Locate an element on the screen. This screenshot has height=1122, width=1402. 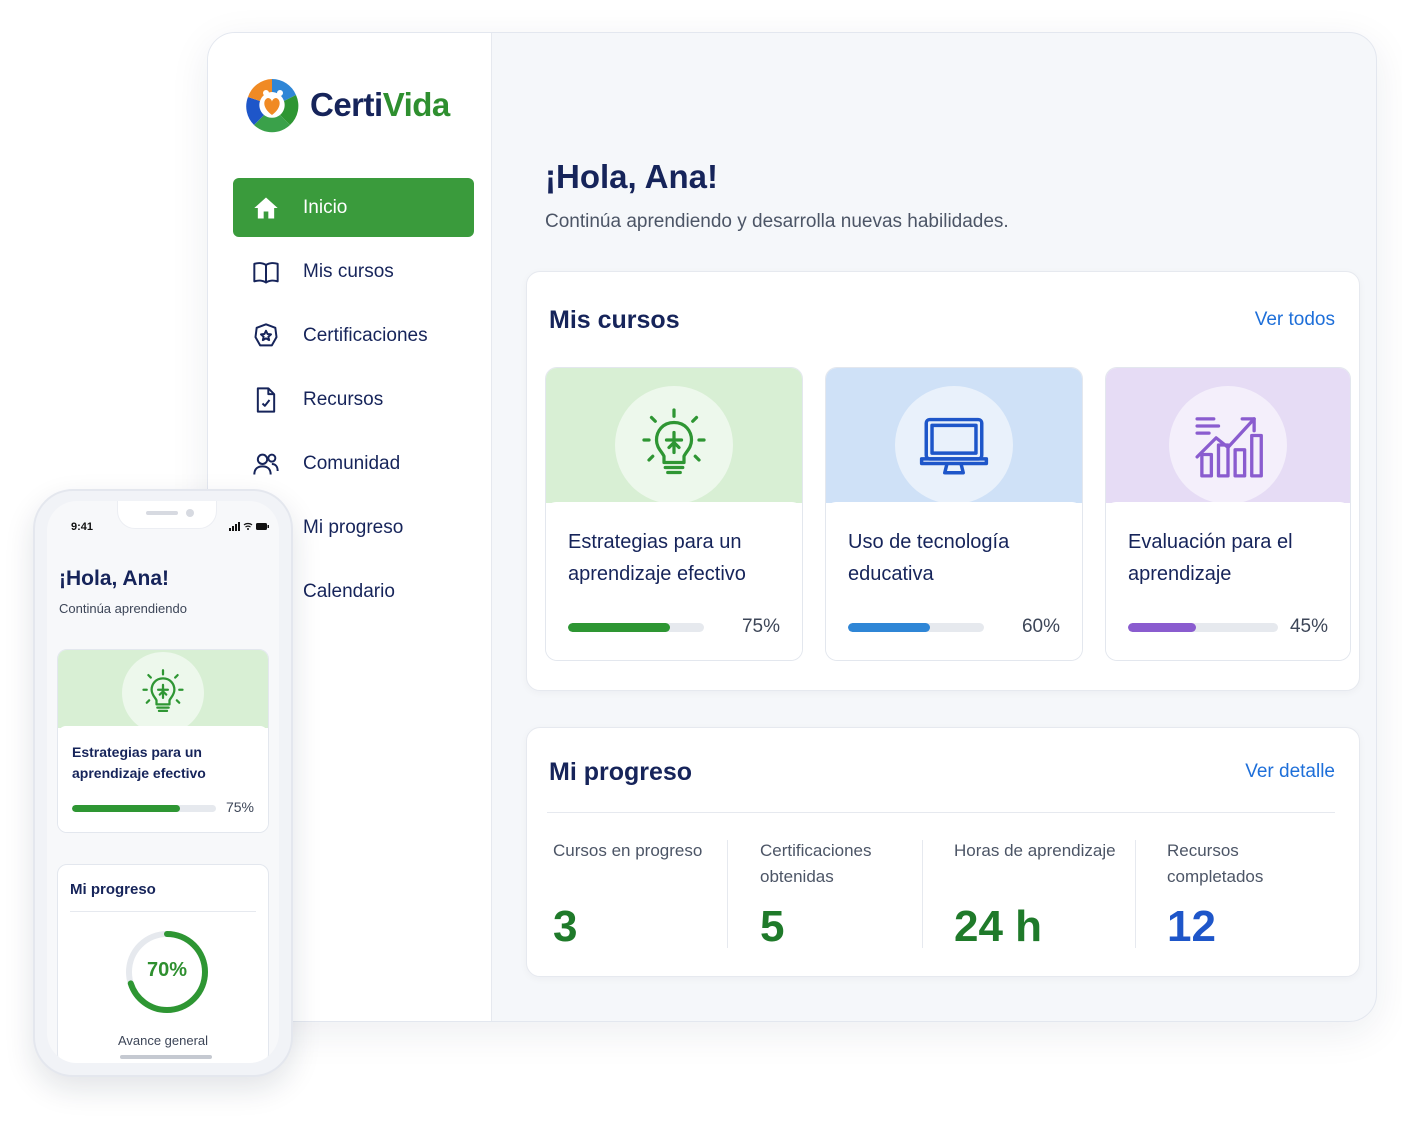
brand-name: CertiVida is located at coordinates (380, 105).